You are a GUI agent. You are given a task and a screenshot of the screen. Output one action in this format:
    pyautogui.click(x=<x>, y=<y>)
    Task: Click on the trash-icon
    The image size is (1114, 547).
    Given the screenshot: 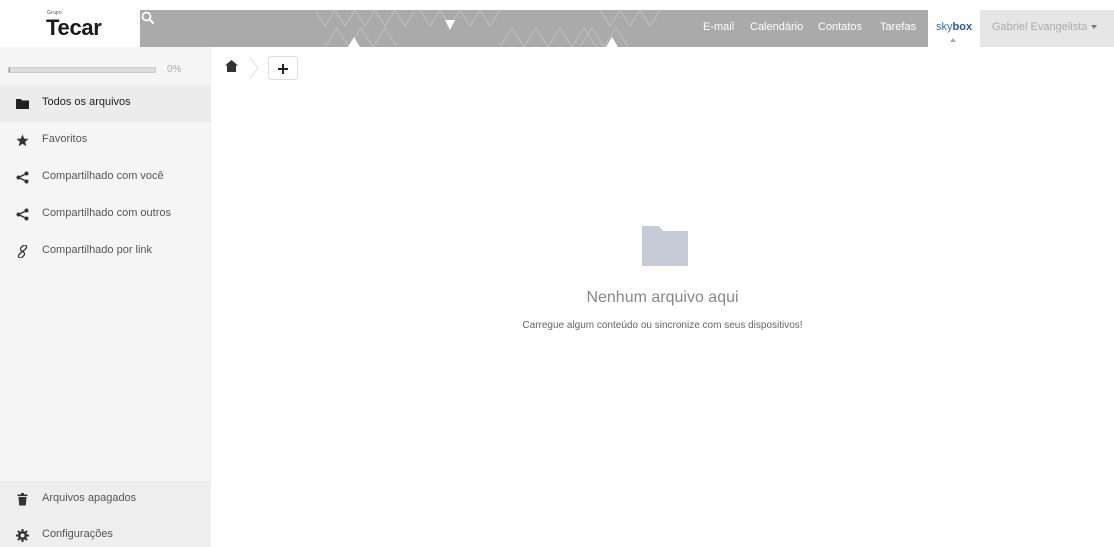 What is the action you would take?
    pyautogui.click(x=22, y=499)
    